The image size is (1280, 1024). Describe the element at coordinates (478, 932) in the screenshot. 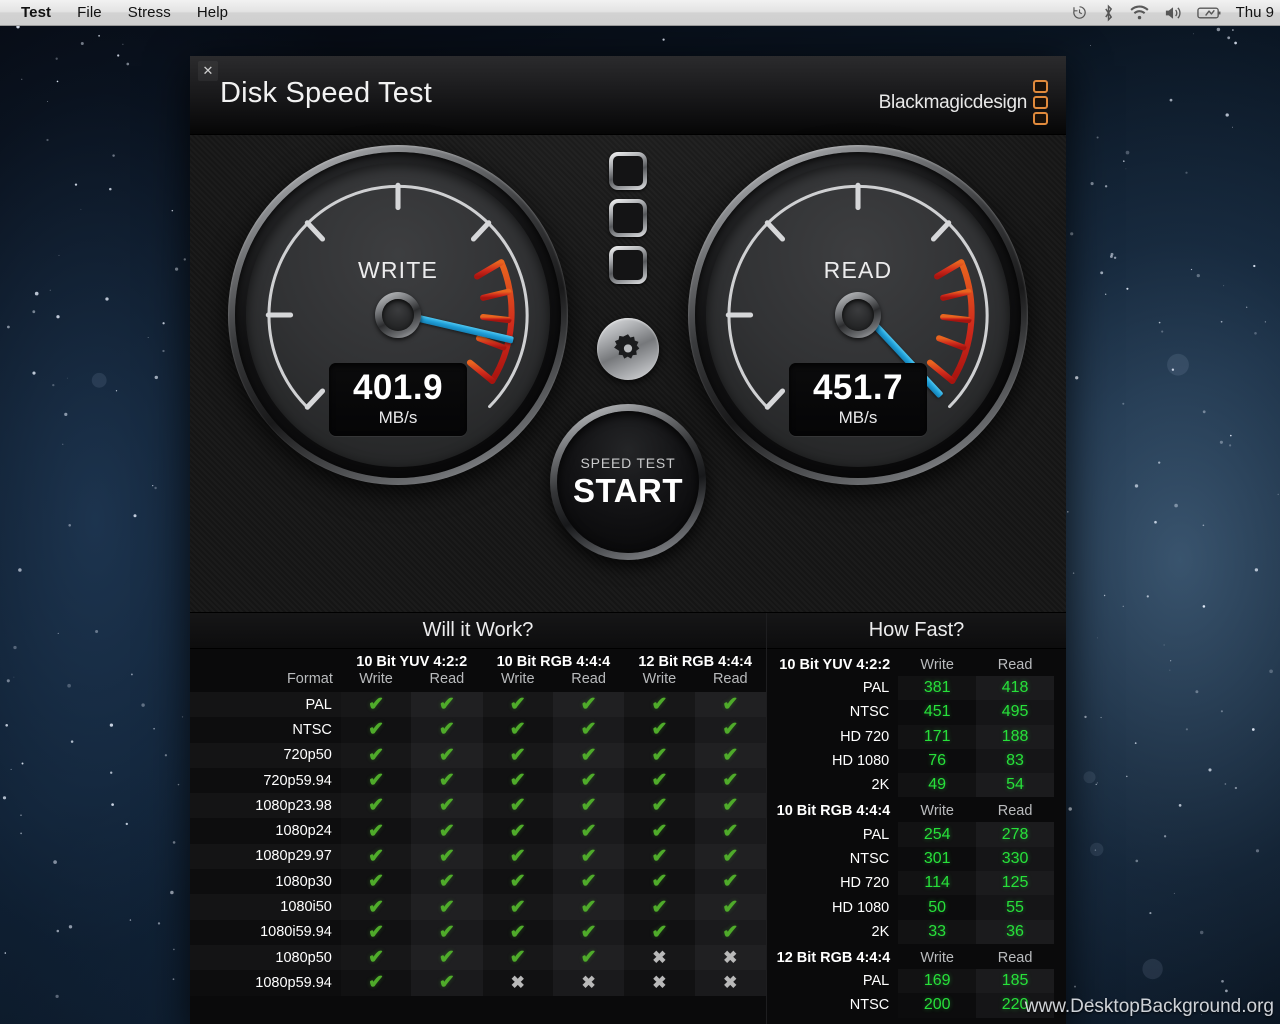

I see `table-row: 1080i59.94 ✔ ✔ ✔ ✔ ✔ ✔` at that location.